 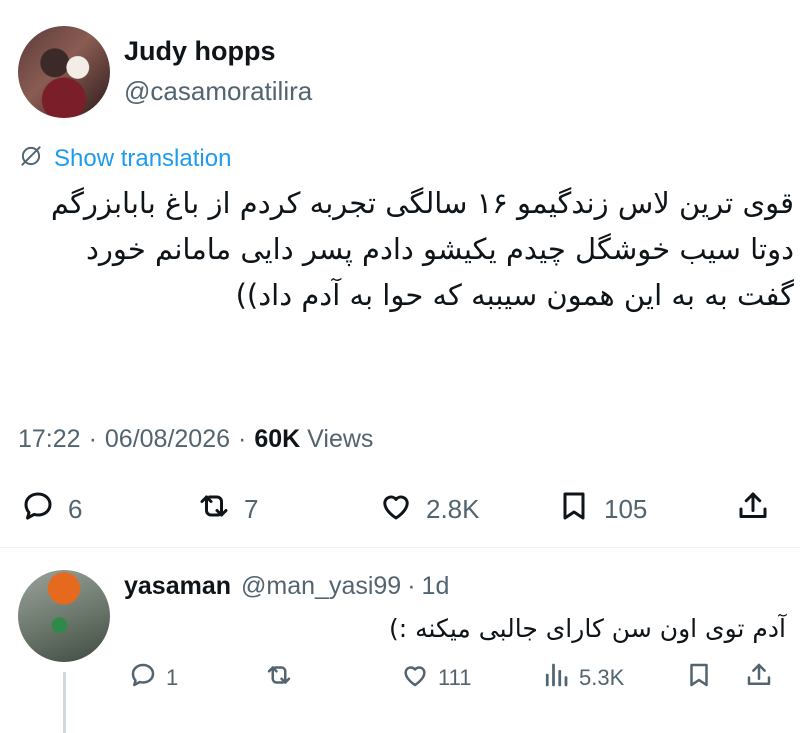 I want to click on tweet-actions: 6 7 2.8K 105, so click(x=400, y=512).